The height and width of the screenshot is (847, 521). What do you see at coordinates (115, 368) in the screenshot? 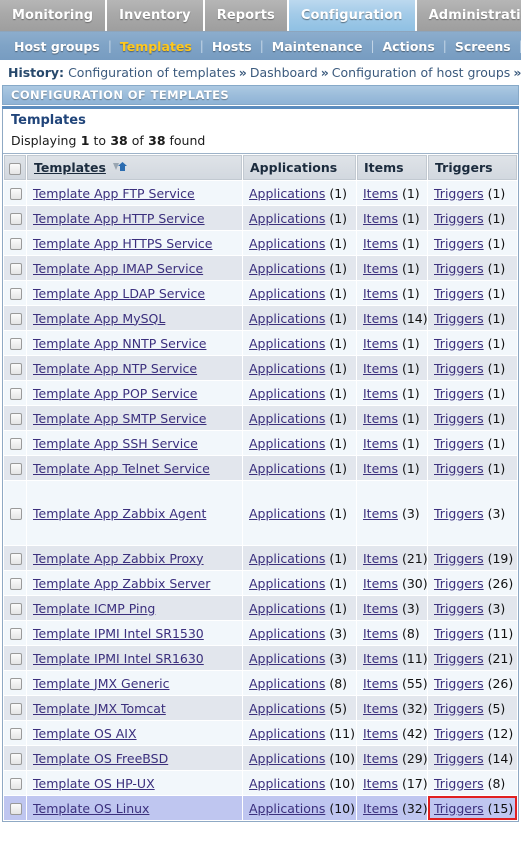
I see `template-name-link: Template App NTP Service` at bounding box center [115, 368].